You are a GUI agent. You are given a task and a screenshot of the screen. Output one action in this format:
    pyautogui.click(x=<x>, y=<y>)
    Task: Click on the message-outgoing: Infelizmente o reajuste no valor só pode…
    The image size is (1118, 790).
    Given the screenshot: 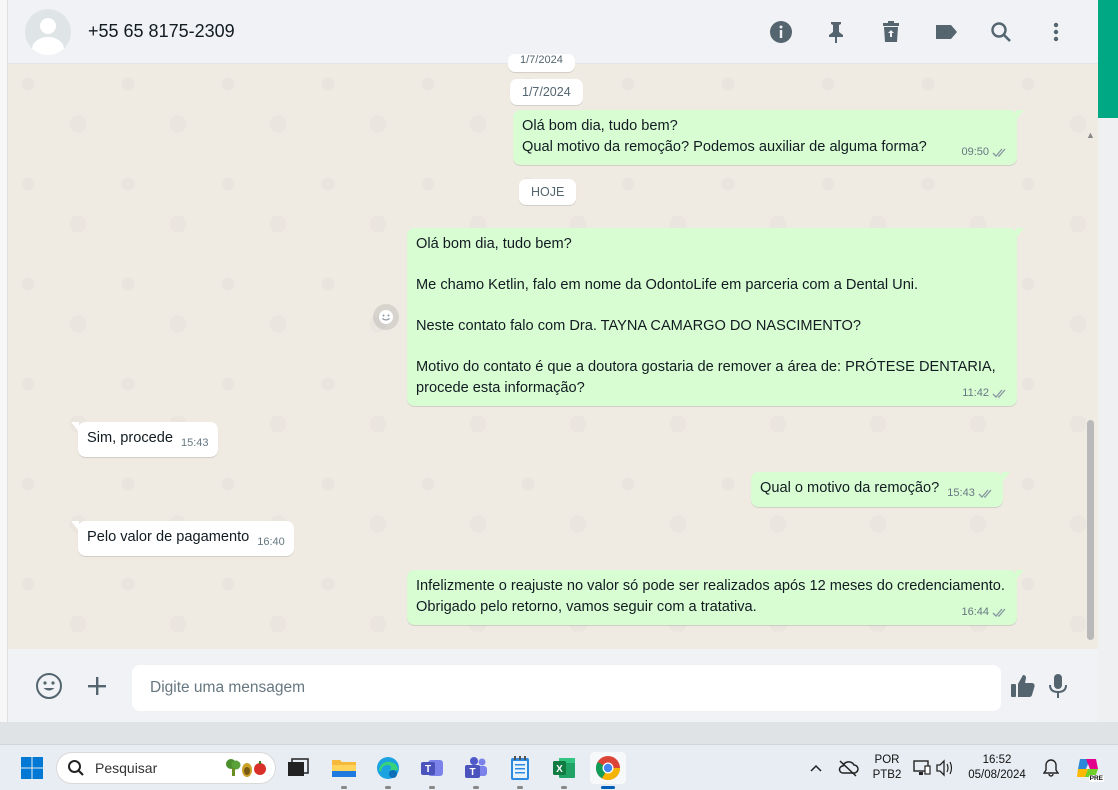 What is the action you would take?
    pyautogui.click(x=715, y=597)
    